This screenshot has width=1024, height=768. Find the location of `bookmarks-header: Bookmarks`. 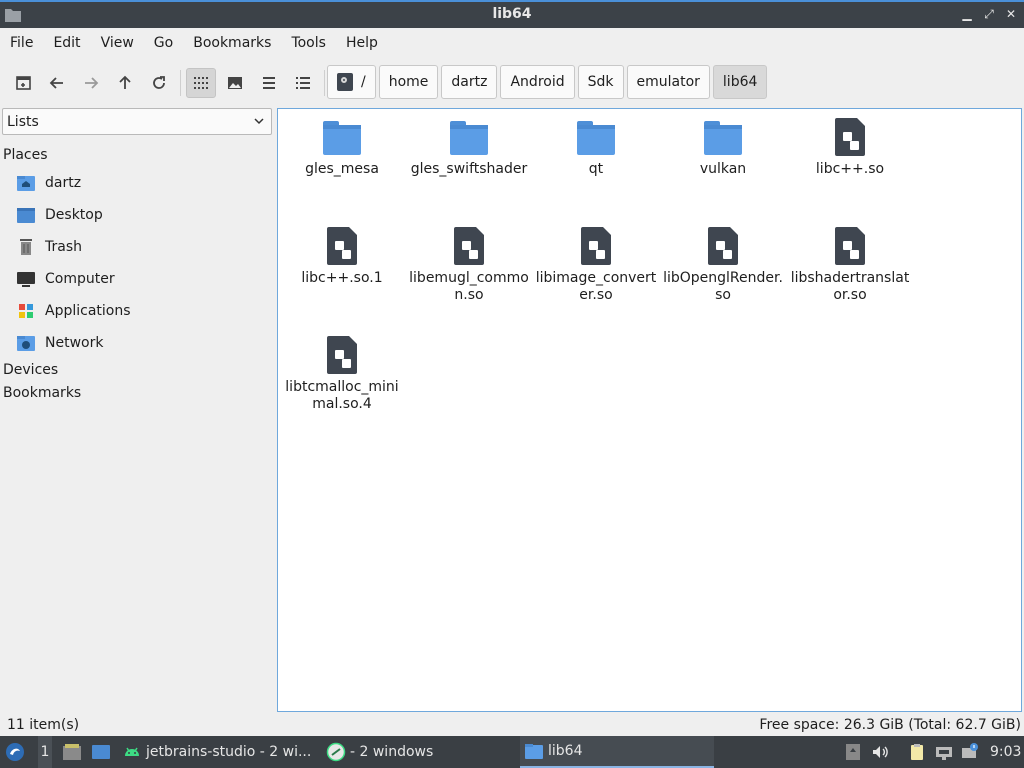

bookmarks-header: Bookmarks is located at coordinates (42, 393).